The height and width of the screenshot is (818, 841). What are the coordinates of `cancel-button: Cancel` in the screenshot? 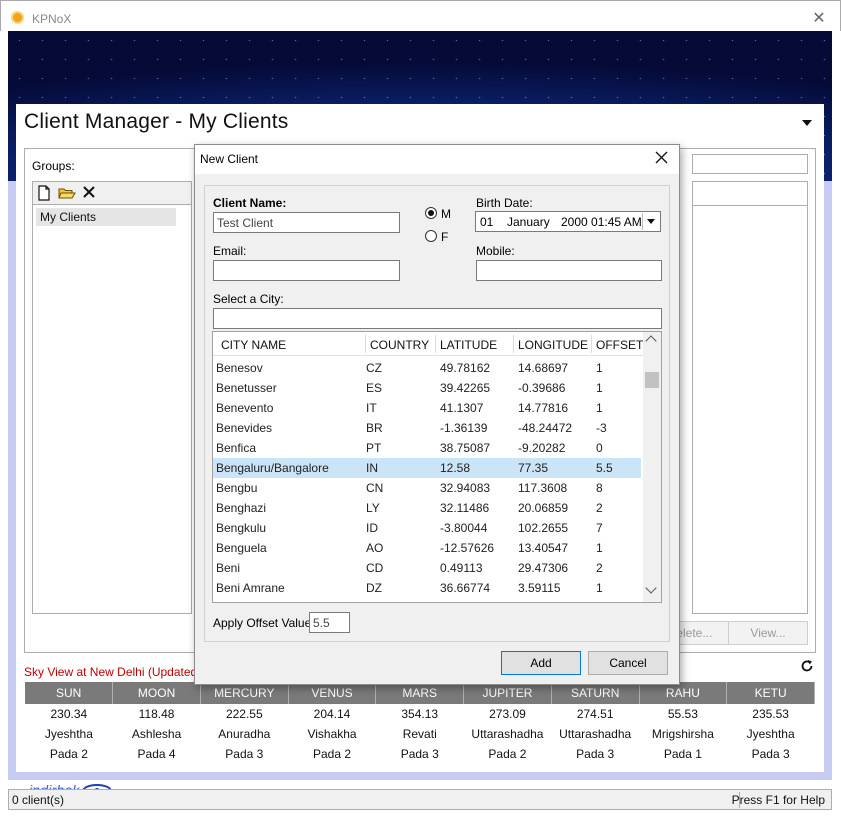 It's located at (628, 663).